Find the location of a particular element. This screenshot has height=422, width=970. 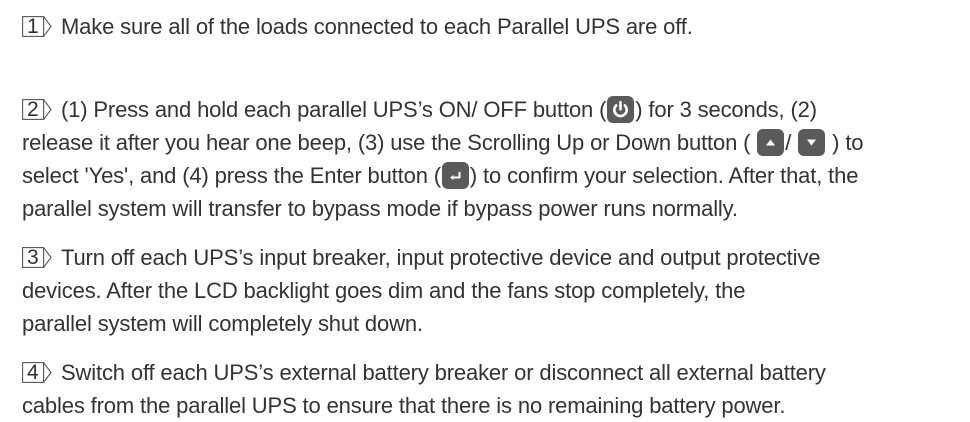

arrow-down-icon is located at coordinates (812, 142).